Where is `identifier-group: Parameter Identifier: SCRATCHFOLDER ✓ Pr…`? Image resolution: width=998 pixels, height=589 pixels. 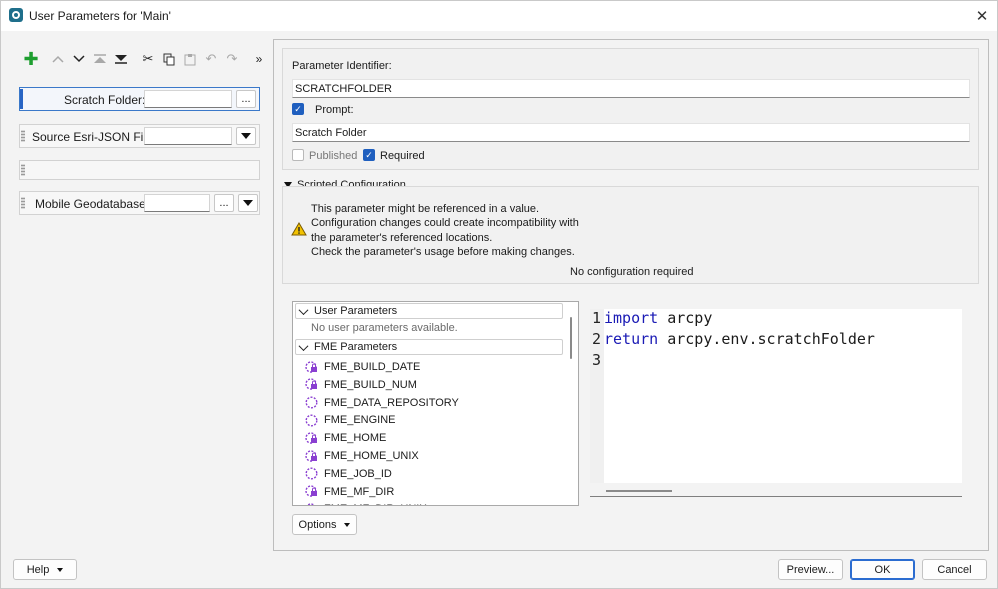
identifier-group: Parameter Identifier: SCRATCHFOLDER ✓ Pr… is located at coordinates (630, 109).